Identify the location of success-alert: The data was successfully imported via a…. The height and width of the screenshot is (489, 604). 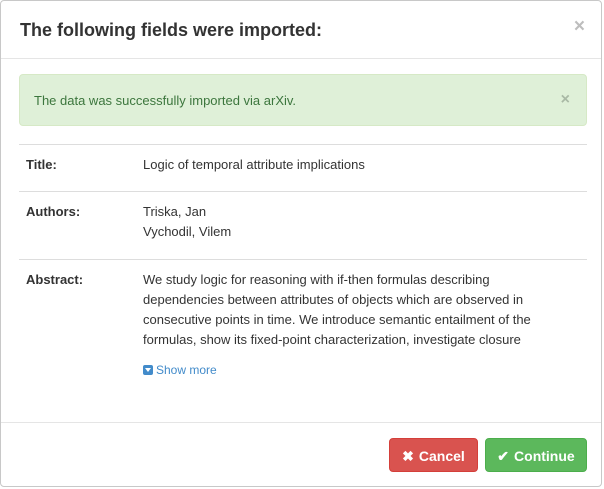
(303, 100).